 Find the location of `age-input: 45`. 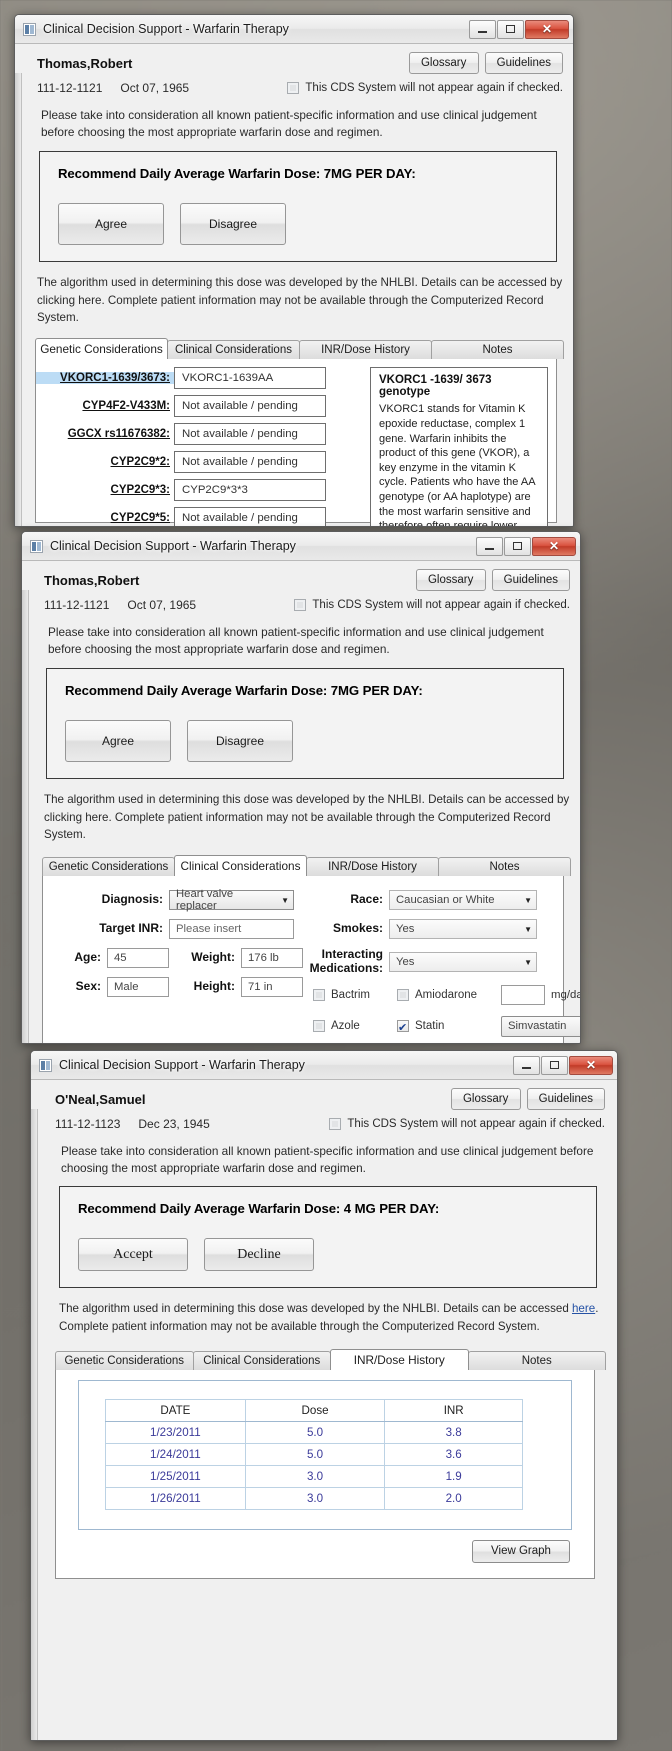

age-input: 45 is located at coordinates (138, 958).